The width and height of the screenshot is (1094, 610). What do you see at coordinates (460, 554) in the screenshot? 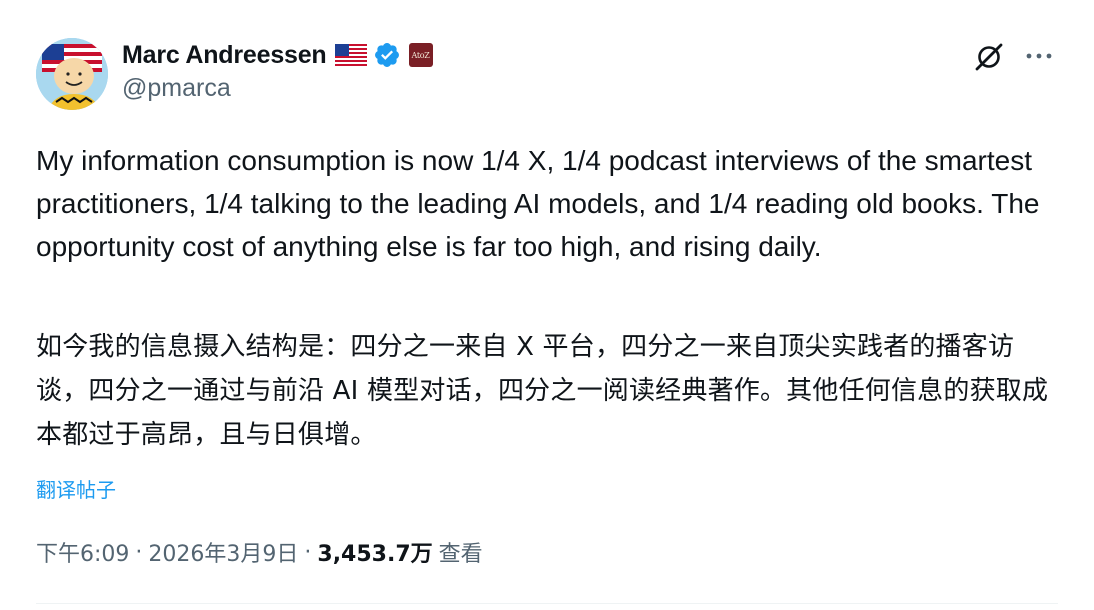
I see `views-label: 查看` at bounding box center [460, 554].